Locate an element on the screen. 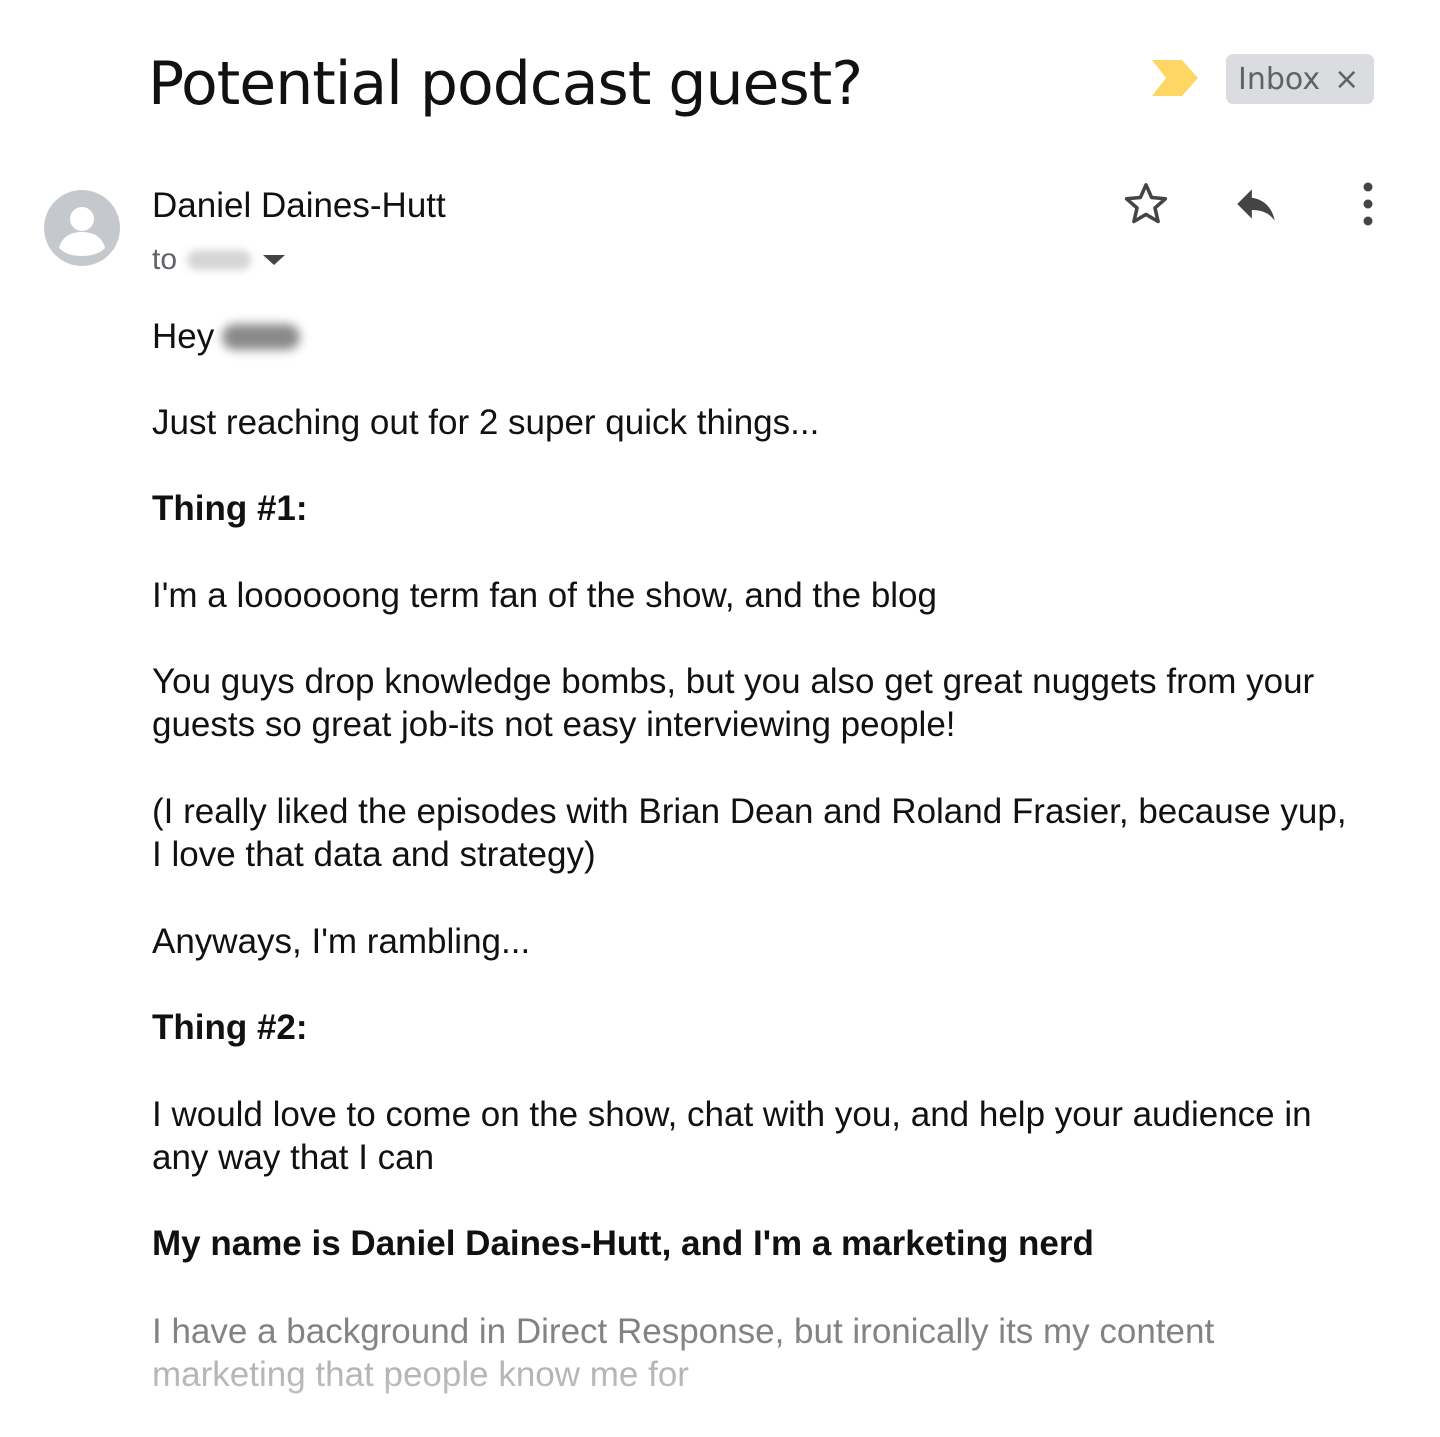 This screenshot has height=1437, width=1440. star-outline-icon is located at coordinates (1146, 203).